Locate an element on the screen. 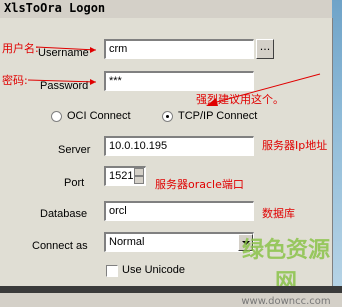  username-arrowhead is located at coordinates (93, 50).